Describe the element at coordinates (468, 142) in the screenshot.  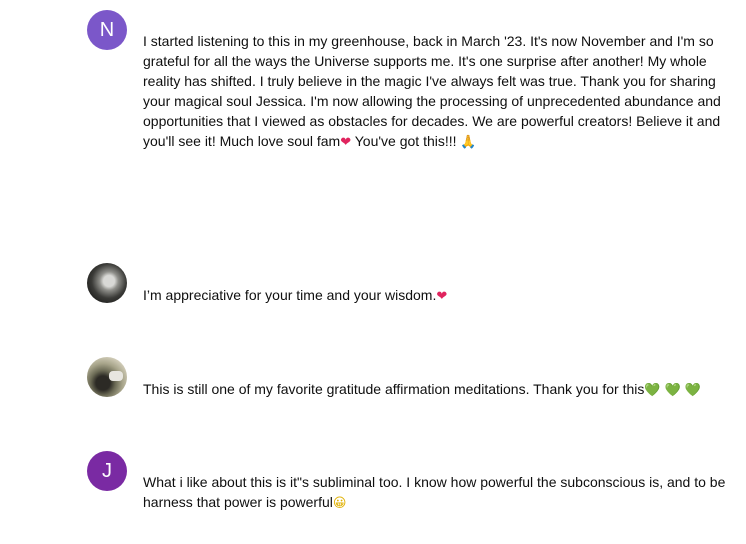
I see `praying-hands-icon: 🙏` at that location.